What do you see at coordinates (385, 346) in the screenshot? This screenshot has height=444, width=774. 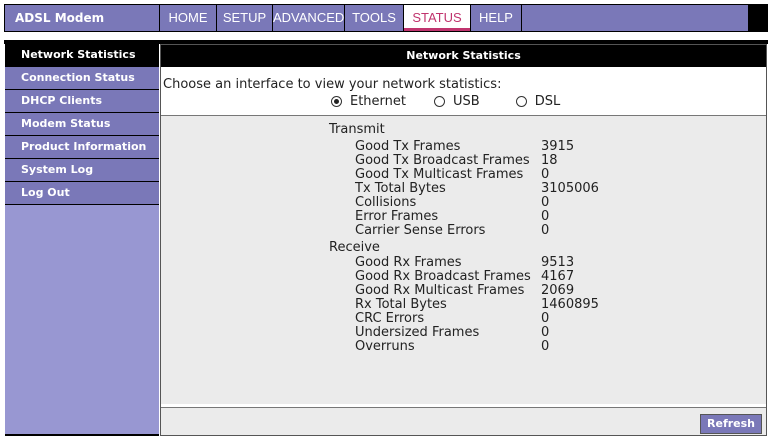 I see `stat-label: Overruns` at bounding box center [385, 346].